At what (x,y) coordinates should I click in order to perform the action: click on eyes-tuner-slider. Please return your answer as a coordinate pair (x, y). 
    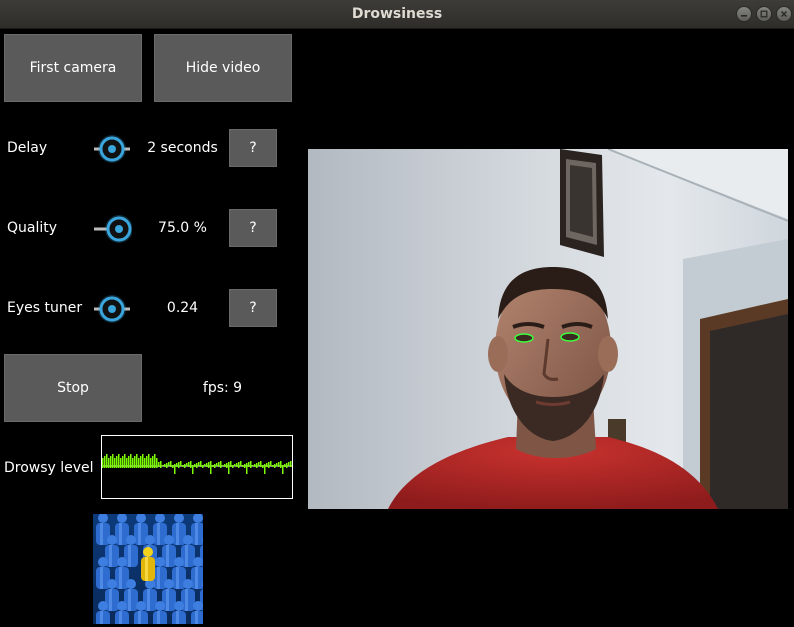
    Looking at the image, I should click on (112, 309).